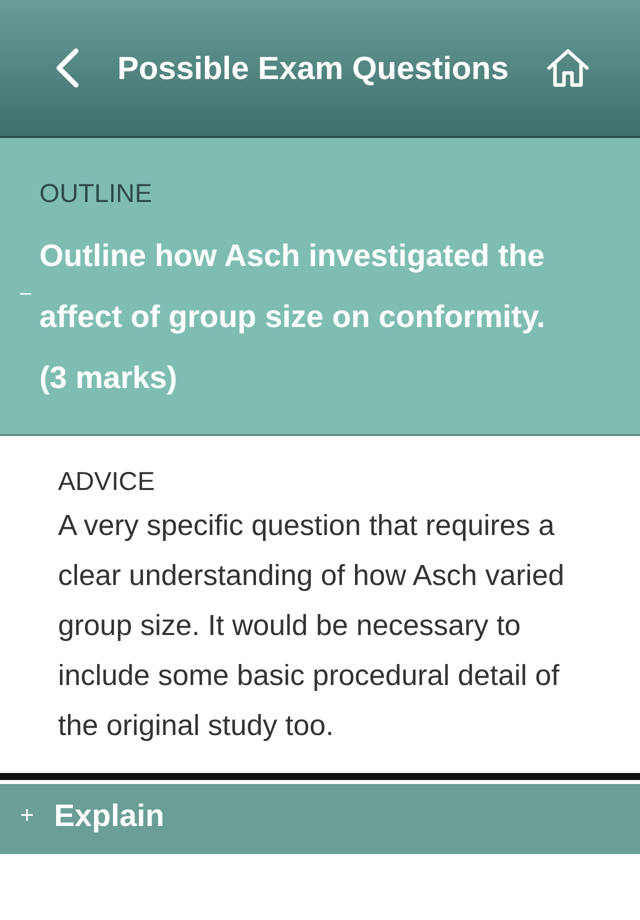 Image resolution: width=640 pixels, height=920 pixels. What do you see at coordinates (568, 68) in the screenshot?
I see `home-icon` at bounding box center [568, 68].